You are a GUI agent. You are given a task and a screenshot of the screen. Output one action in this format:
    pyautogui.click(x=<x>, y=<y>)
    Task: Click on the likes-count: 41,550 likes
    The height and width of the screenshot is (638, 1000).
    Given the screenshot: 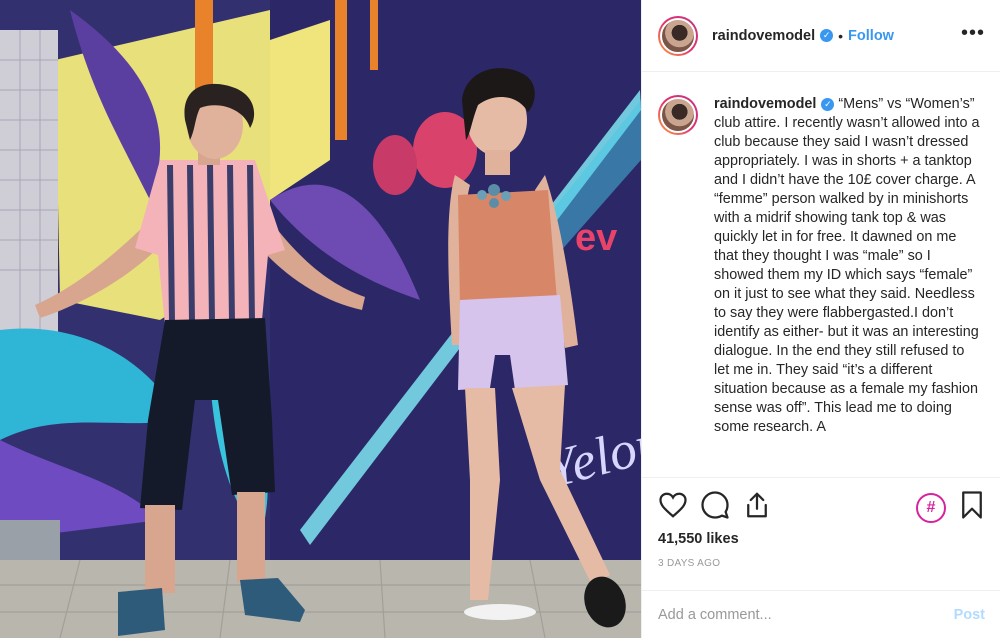 What is the action you would take?
    pyautogui.click(x=698, y=539)
    